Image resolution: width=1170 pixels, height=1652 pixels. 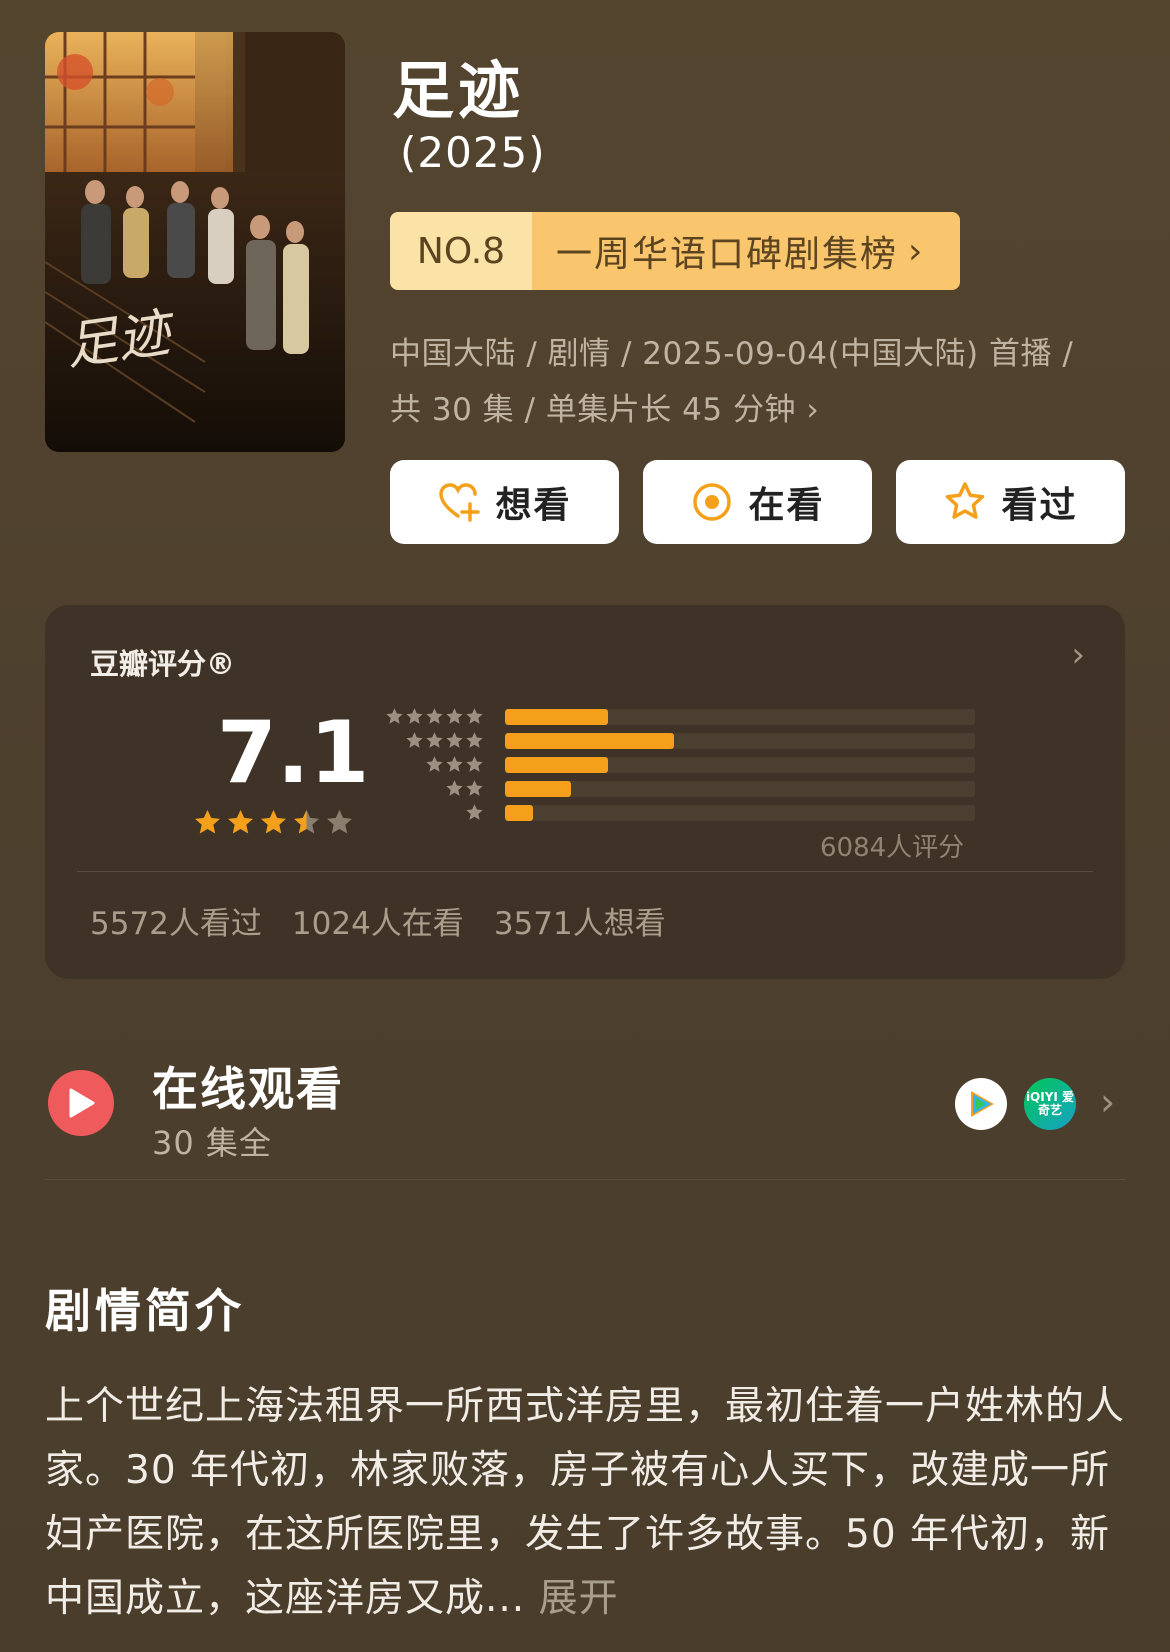 What do you see at coordinates (473, 152) in the screenshot?
I see `show-year: (2025)` at bounding box center [473, 152].